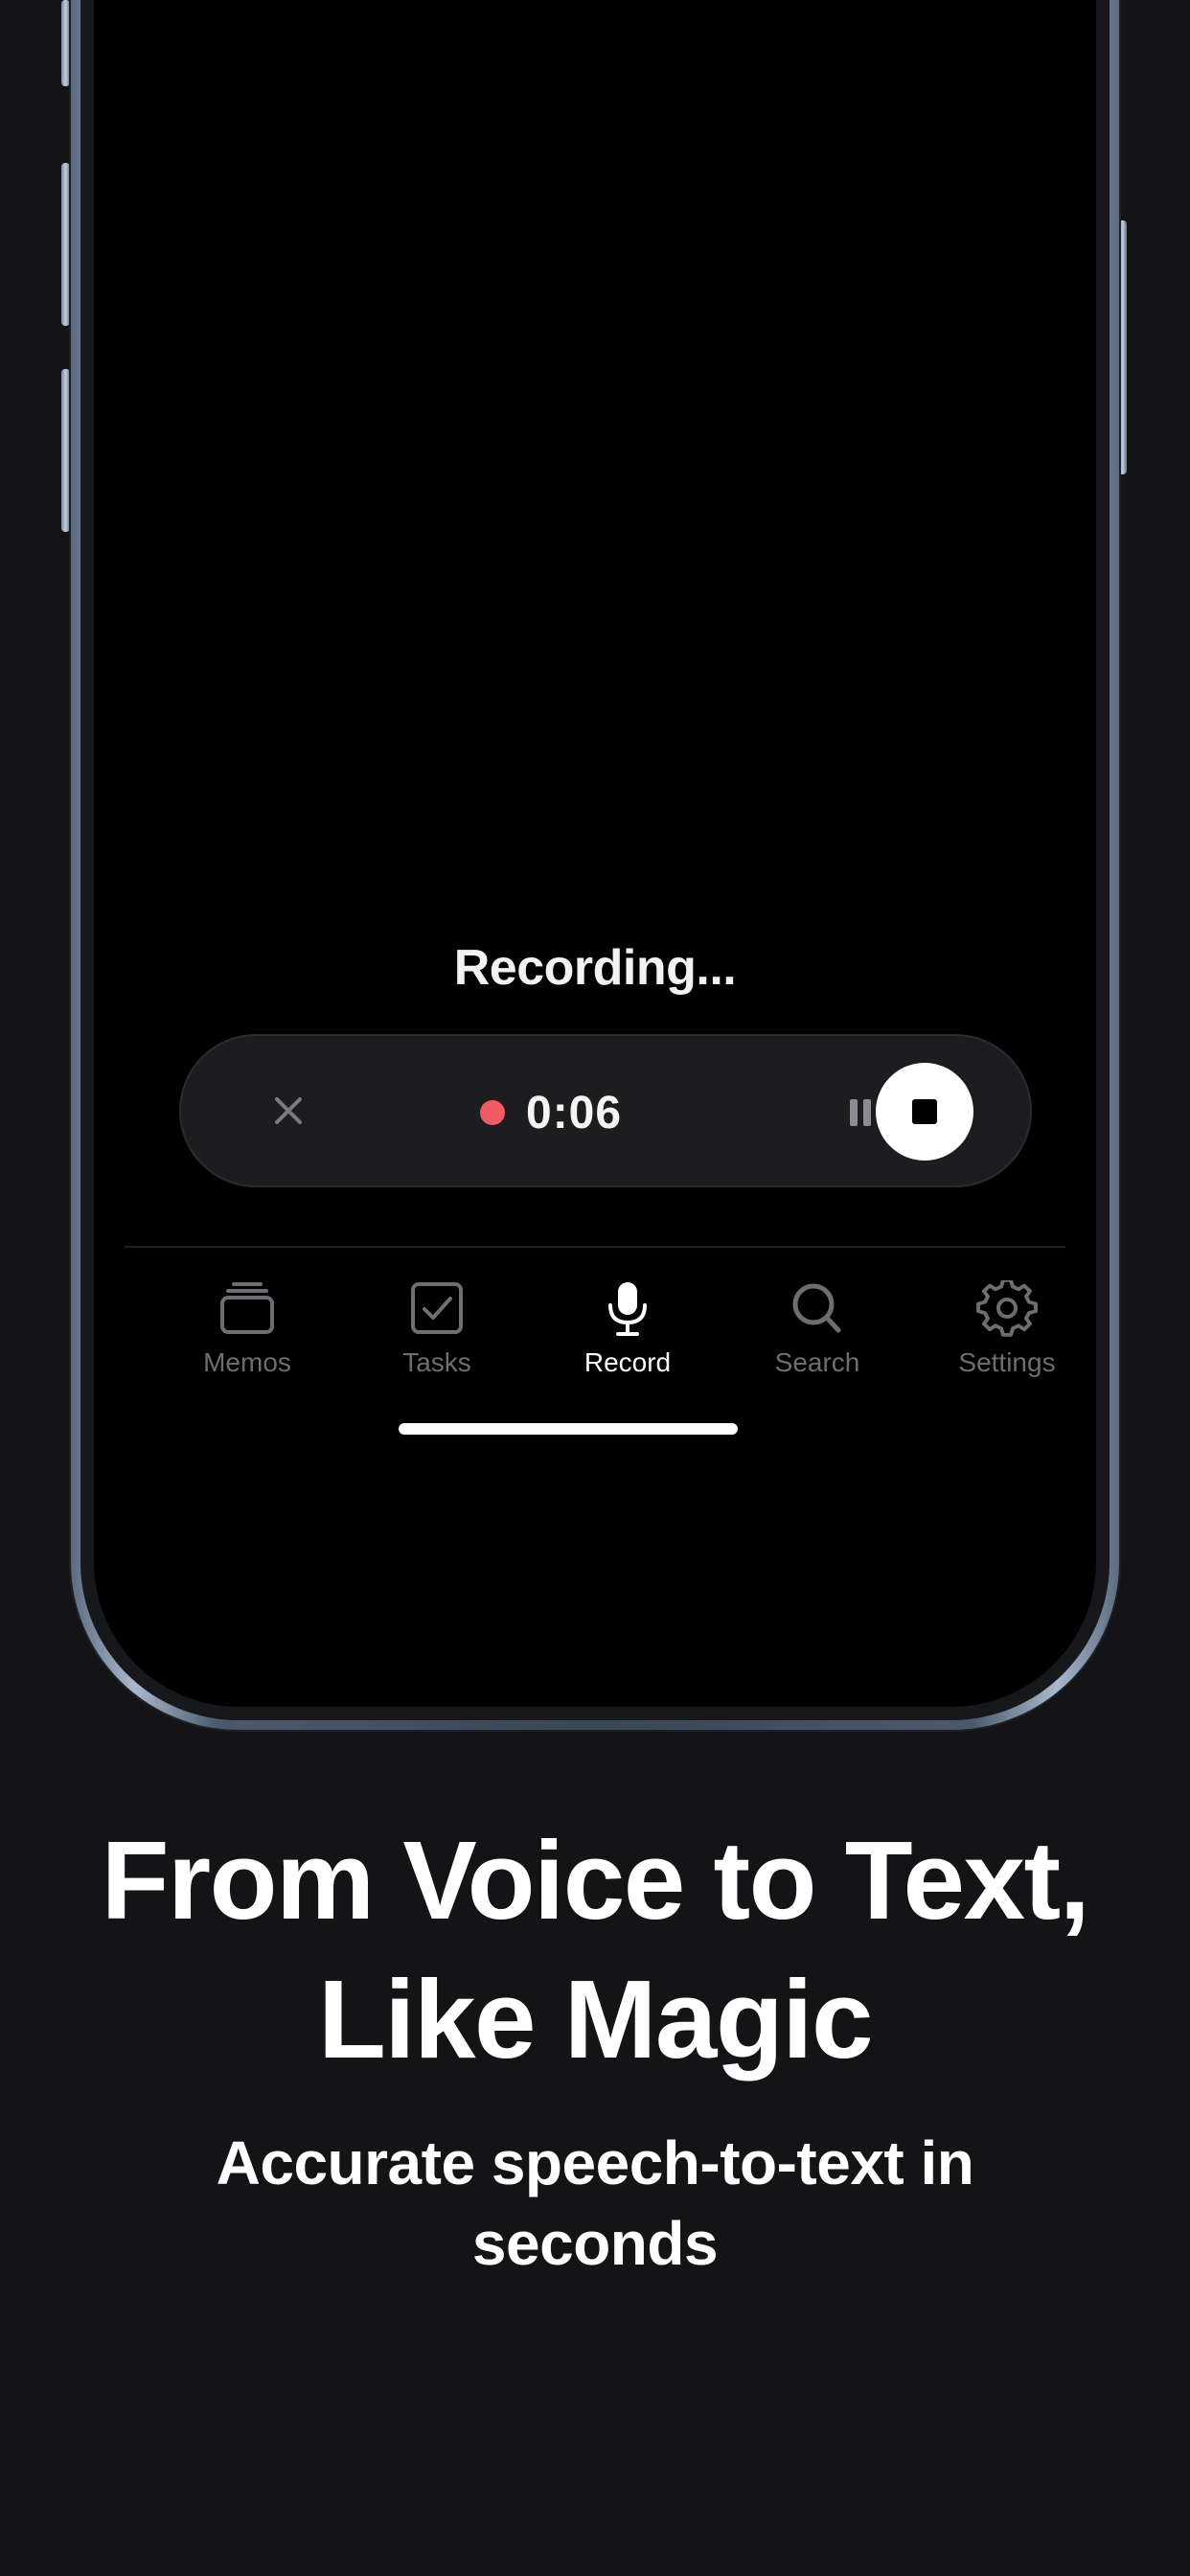 This screenshot has height=2576, width=1190. I want to click on magnifier-icon, so click(817, 1308).